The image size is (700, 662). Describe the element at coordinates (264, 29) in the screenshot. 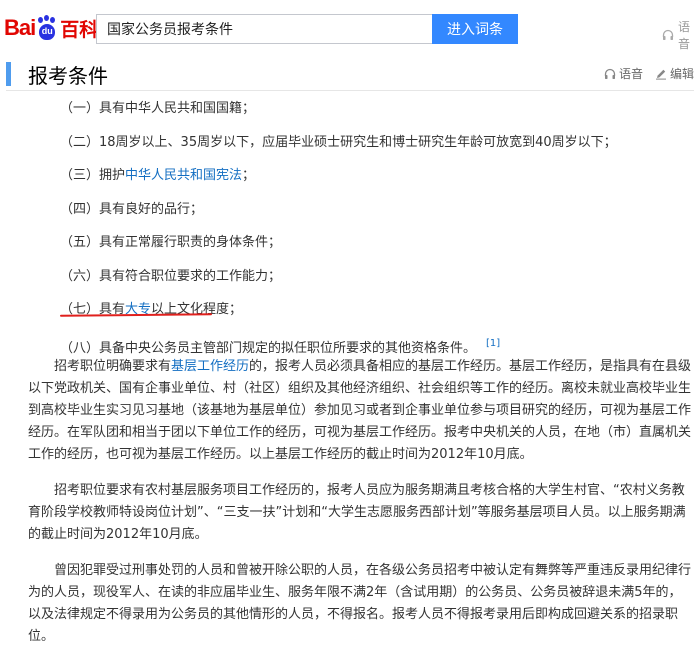

I see `search-input` at that location.